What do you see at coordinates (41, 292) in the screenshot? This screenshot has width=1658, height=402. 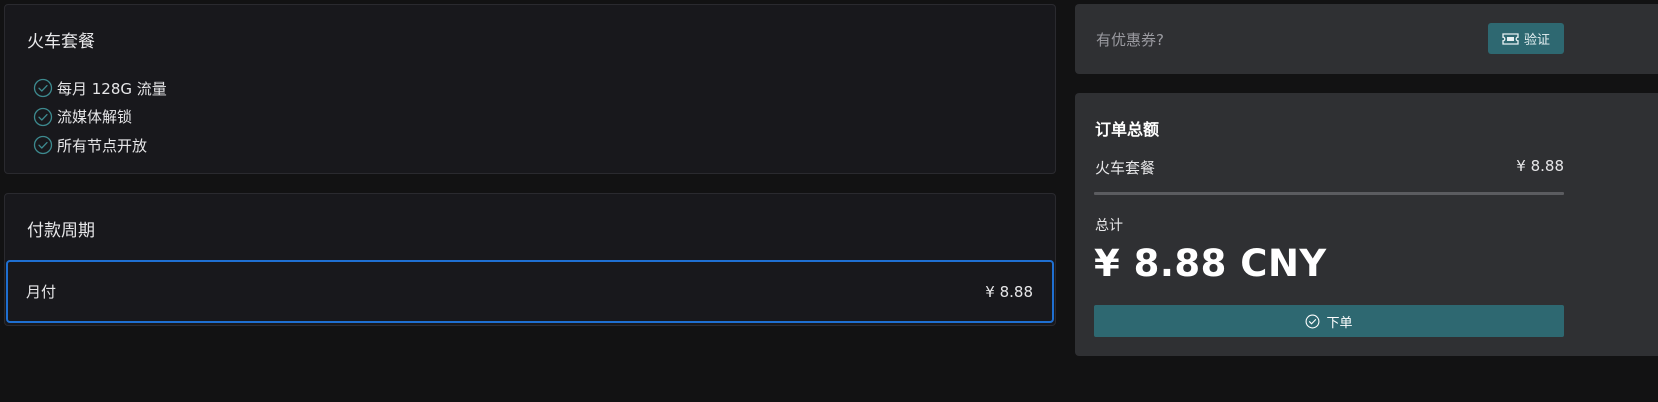 I see `period-option-name: 月付` at bounding box center [41, 292].